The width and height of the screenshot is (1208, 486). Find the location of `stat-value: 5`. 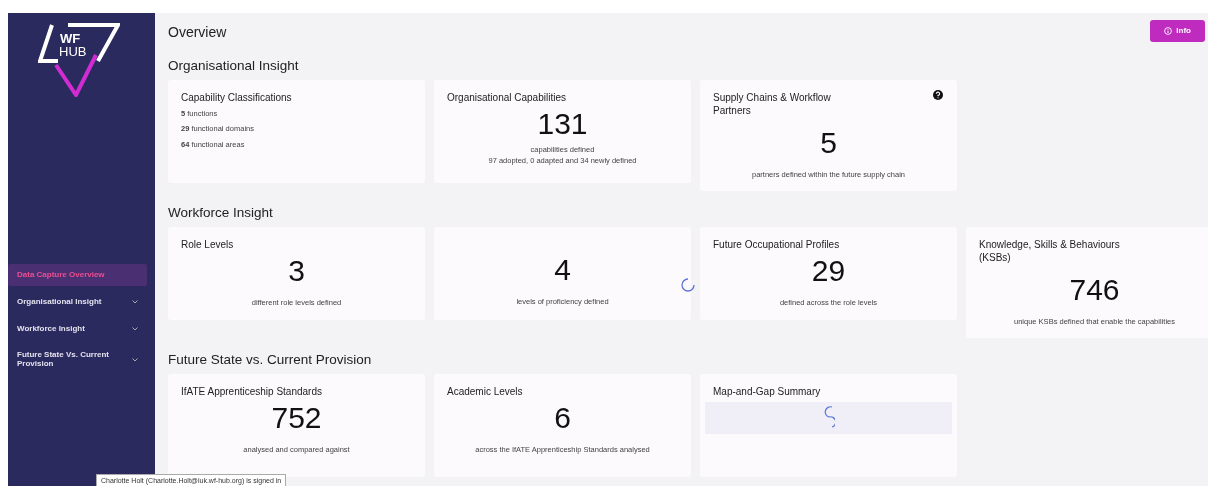

stat-value: 5 is located at coordinates (828, 143).